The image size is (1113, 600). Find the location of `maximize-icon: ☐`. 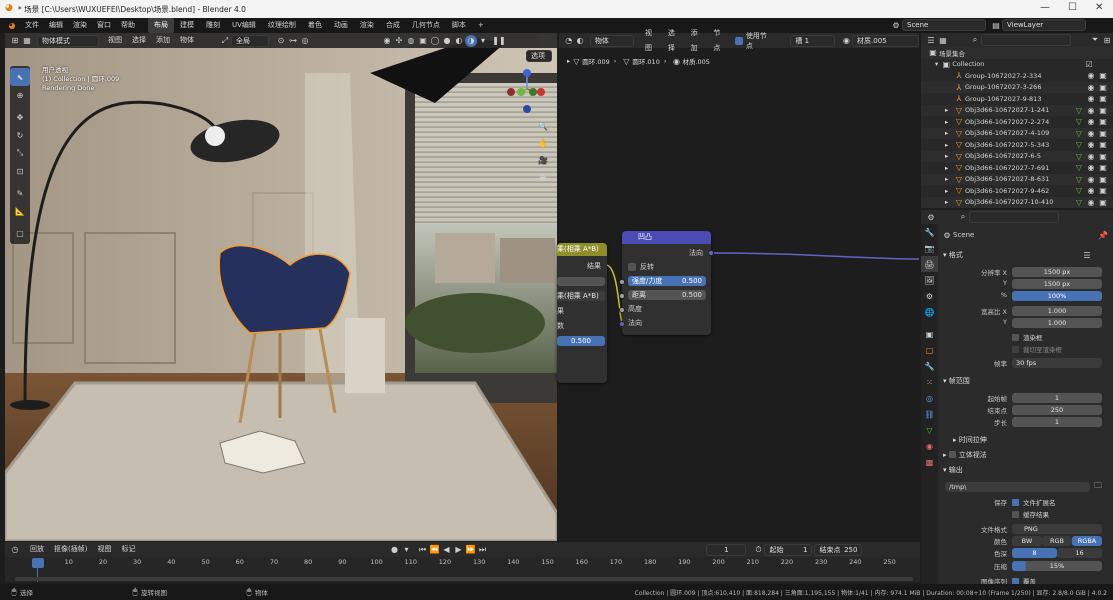

maximize-icon: ☐ is located at coordinates (1072, 7).